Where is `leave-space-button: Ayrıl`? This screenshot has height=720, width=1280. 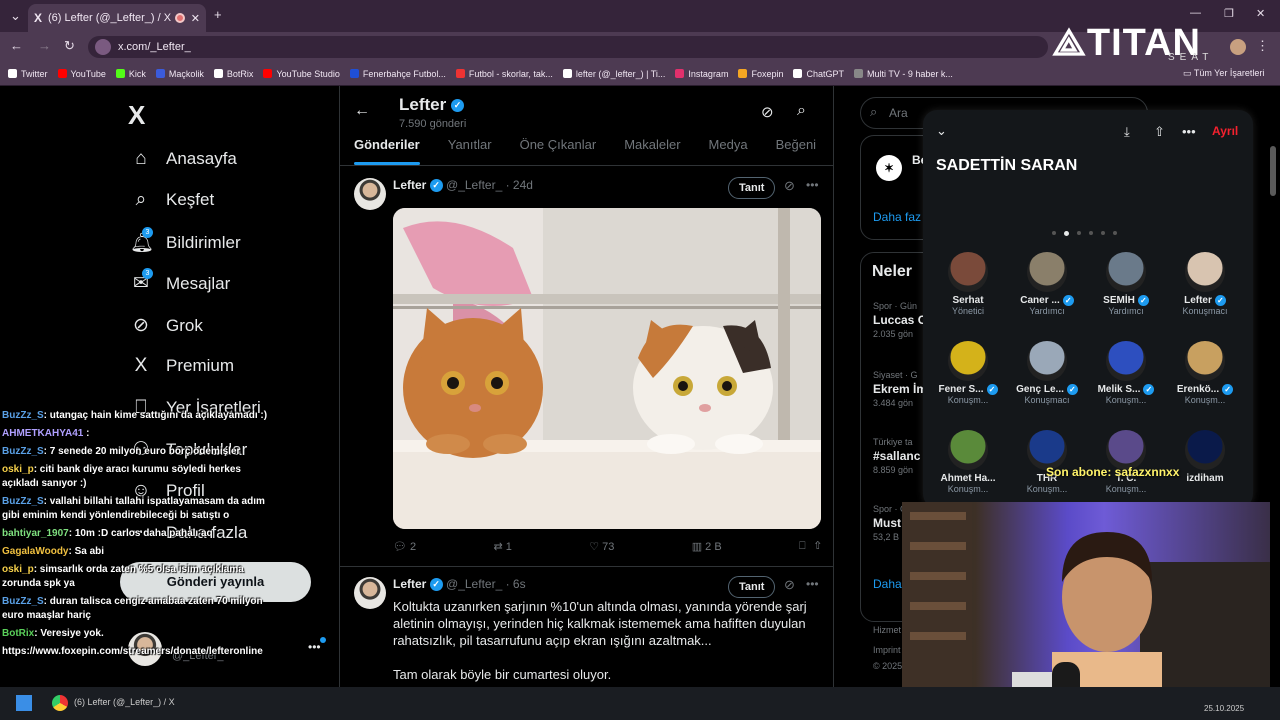
leave-space-button: Ayrıl is located at coordinates (1225, 131).